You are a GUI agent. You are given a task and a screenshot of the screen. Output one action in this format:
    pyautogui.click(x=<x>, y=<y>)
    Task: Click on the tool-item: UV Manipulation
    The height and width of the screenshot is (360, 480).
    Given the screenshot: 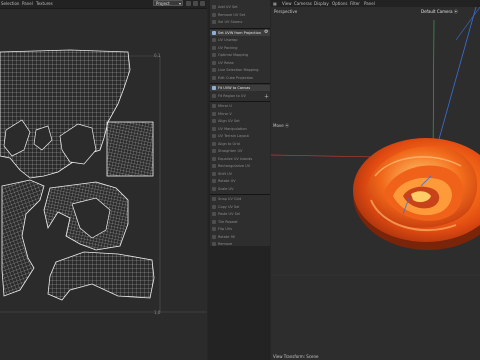 What is the action you would take?
    pyautogui.click(x=240, y=129)
    